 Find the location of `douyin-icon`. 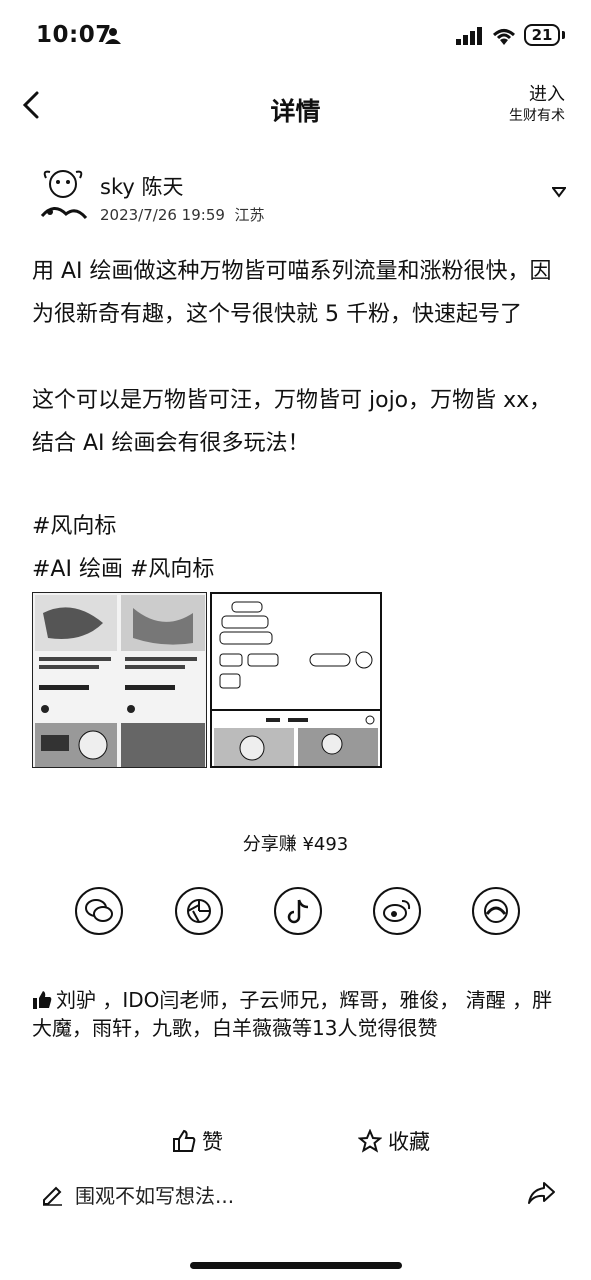

douyin-icon is located at coordinates (298, 911).